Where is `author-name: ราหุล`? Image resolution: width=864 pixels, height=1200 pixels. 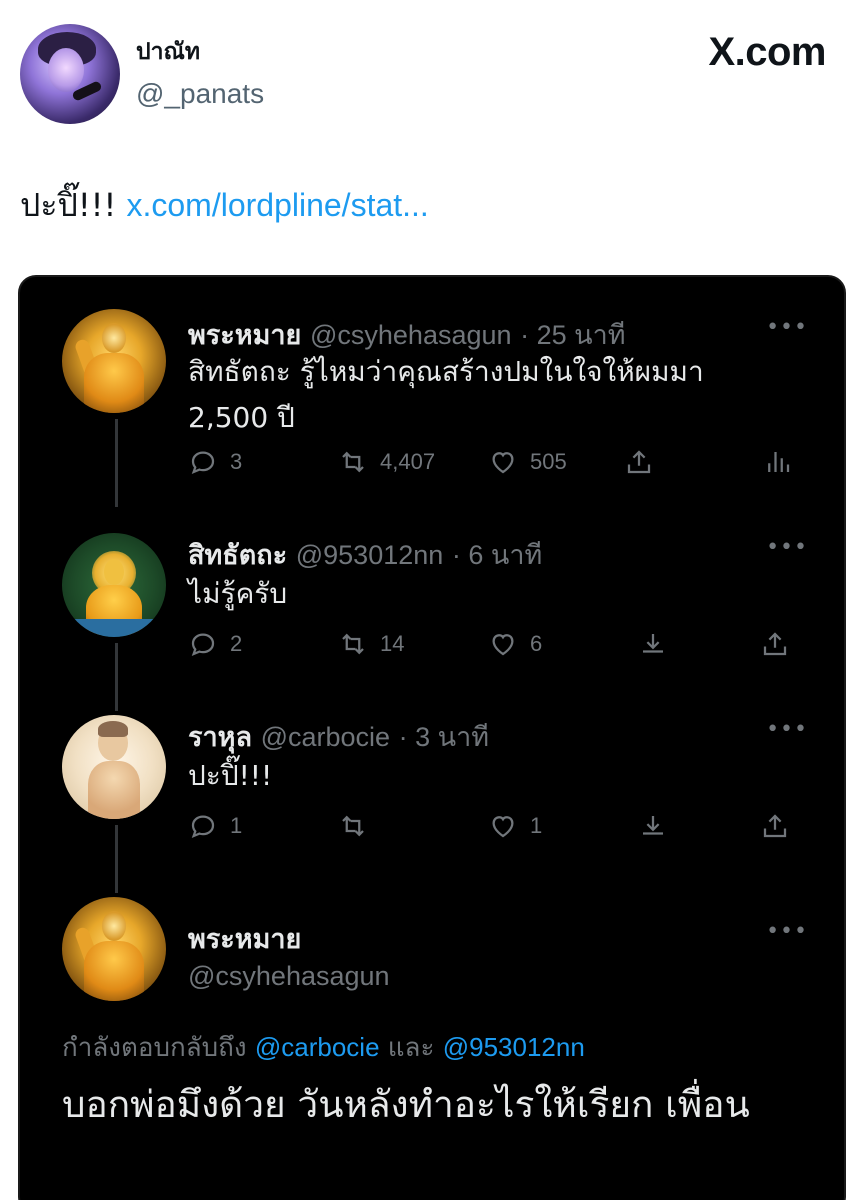
author-name: ราหุล is located at coordinates (220, 737).